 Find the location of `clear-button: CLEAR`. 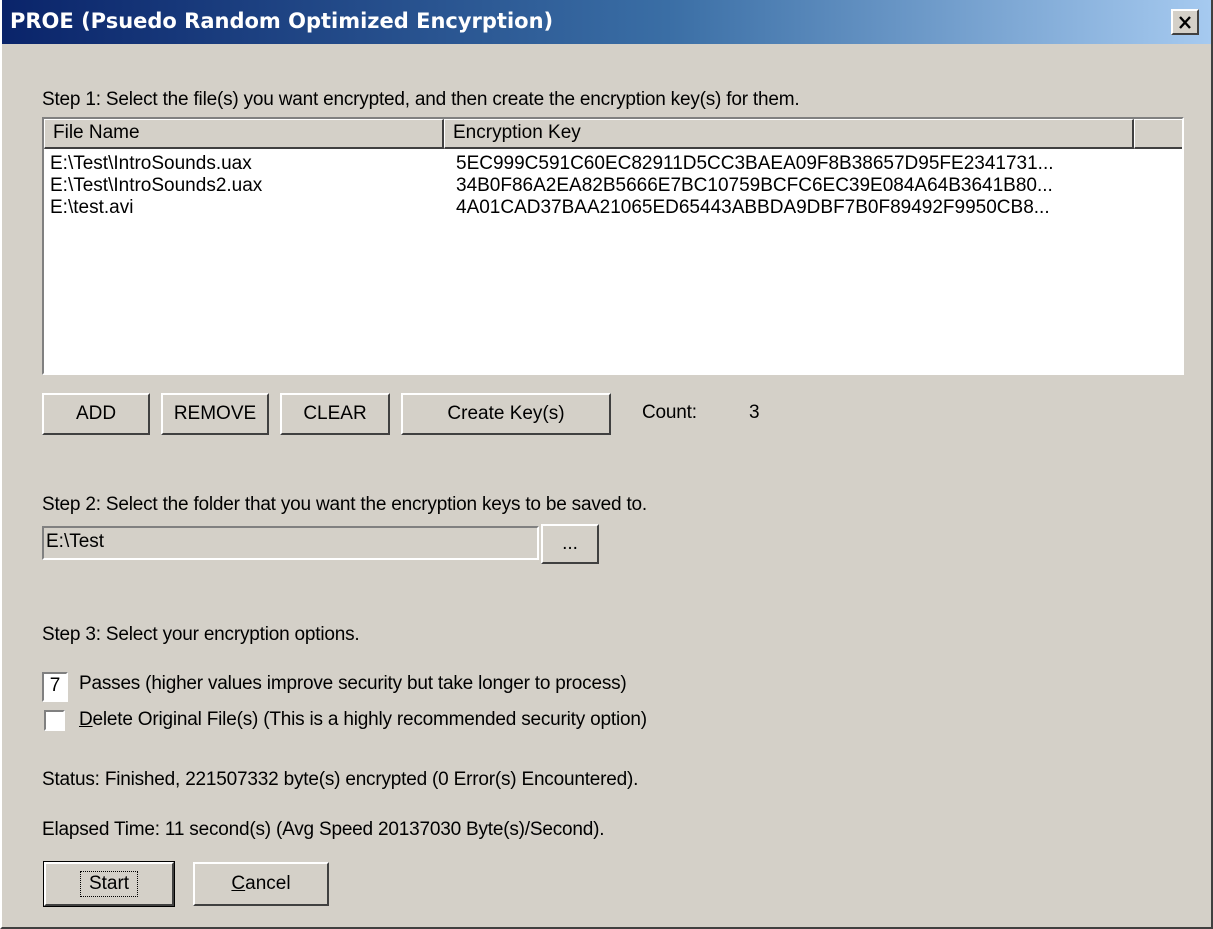

clear-button: CLEAR is located at coordinates (335, 414).